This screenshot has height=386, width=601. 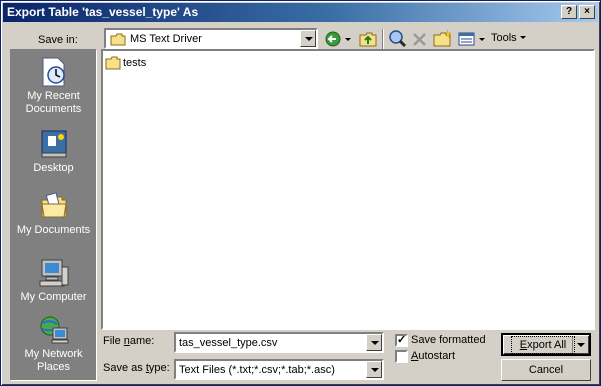 I want to click on window-title: Export Table 'tas_vessel_type' As, so click(x=103, y=12).